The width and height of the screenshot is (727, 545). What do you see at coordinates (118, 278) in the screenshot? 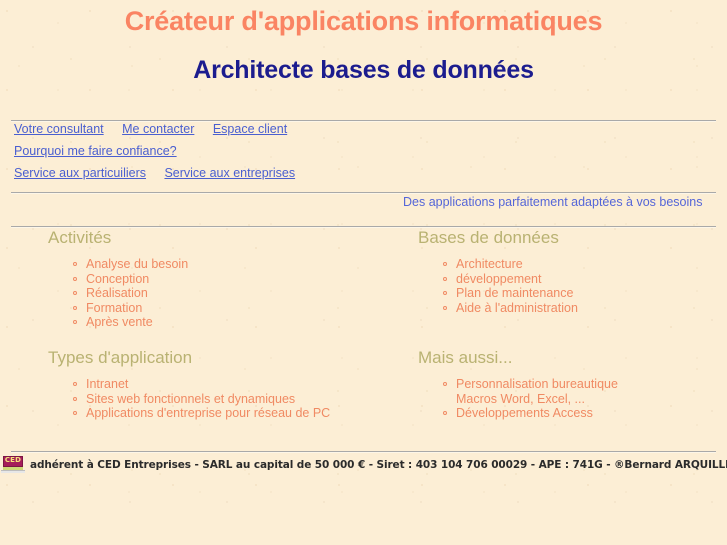
I see `list-item-label: Conception` at bounding box center [118, 278].